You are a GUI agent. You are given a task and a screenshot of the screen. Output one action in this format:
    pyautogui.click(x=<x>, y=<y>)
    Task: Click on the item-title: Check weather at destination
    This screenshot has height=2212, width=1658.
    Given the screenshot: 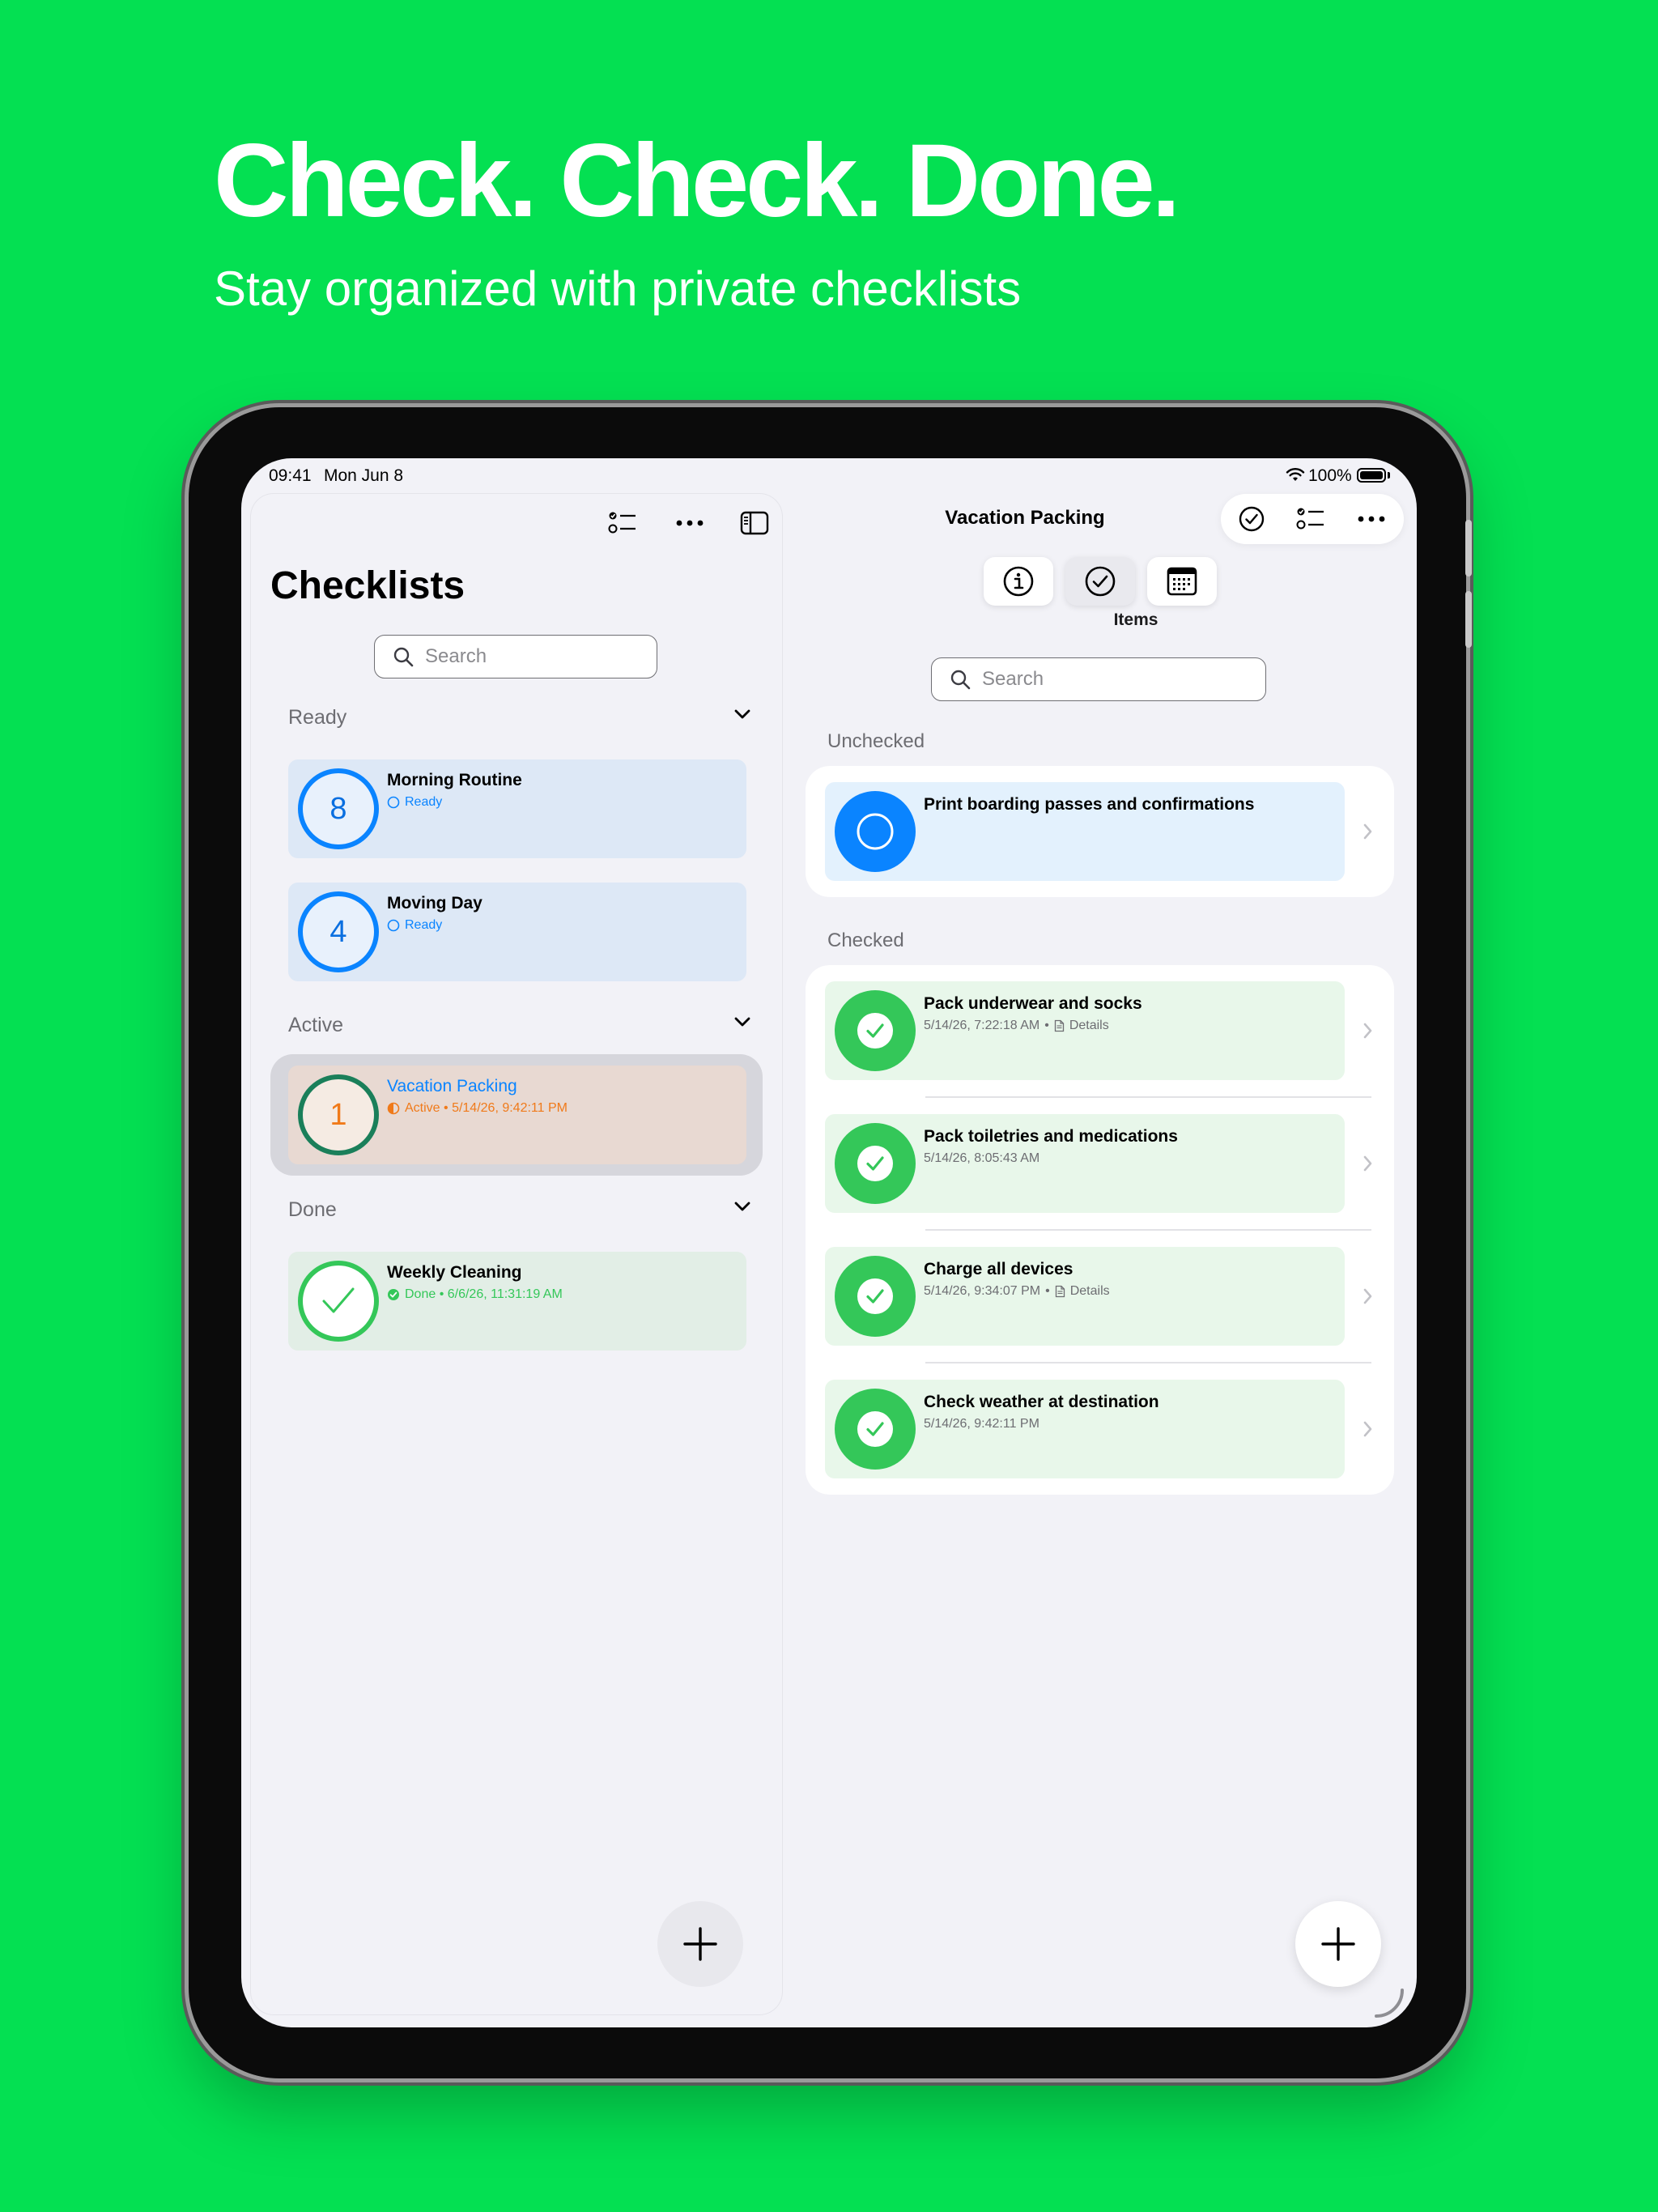 What is the action you would take?
    pyautogui.click(x=1041, y=1402)
    